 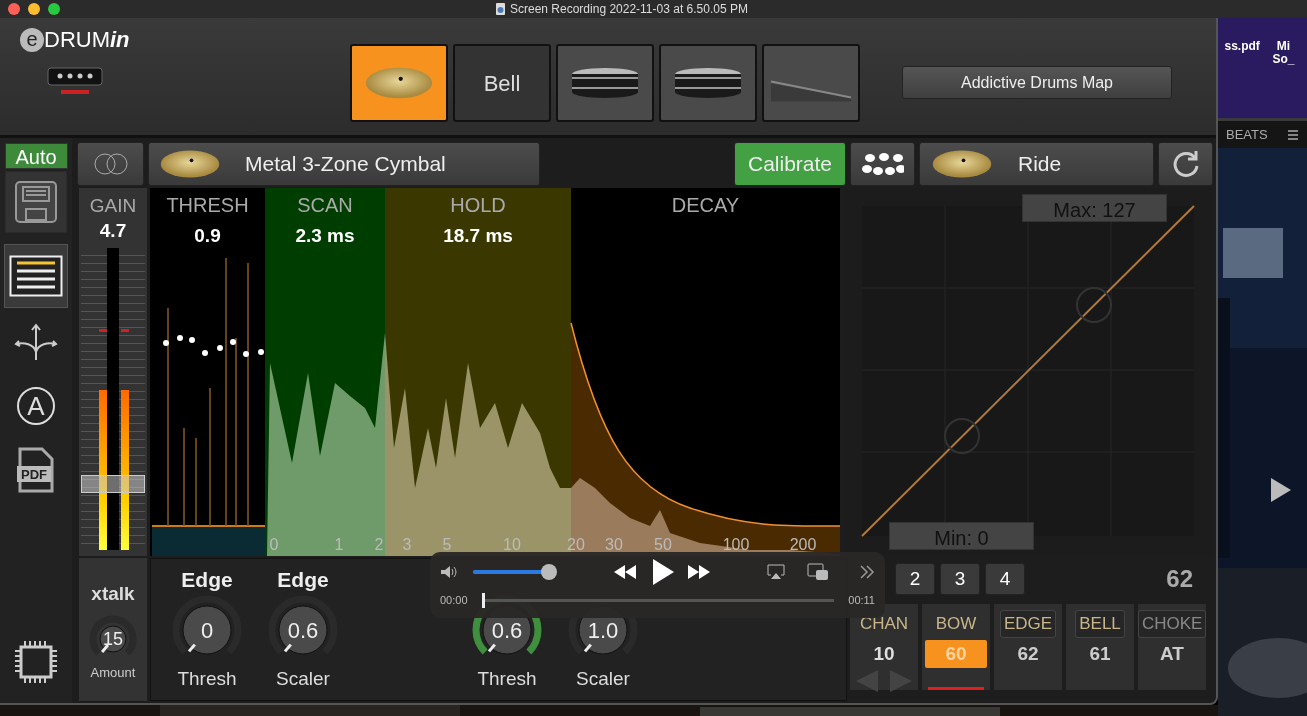 What do you see at coordinates (548, 572) in the screenshot?
I see `volume-thumb` at bounding box center [548, 572].